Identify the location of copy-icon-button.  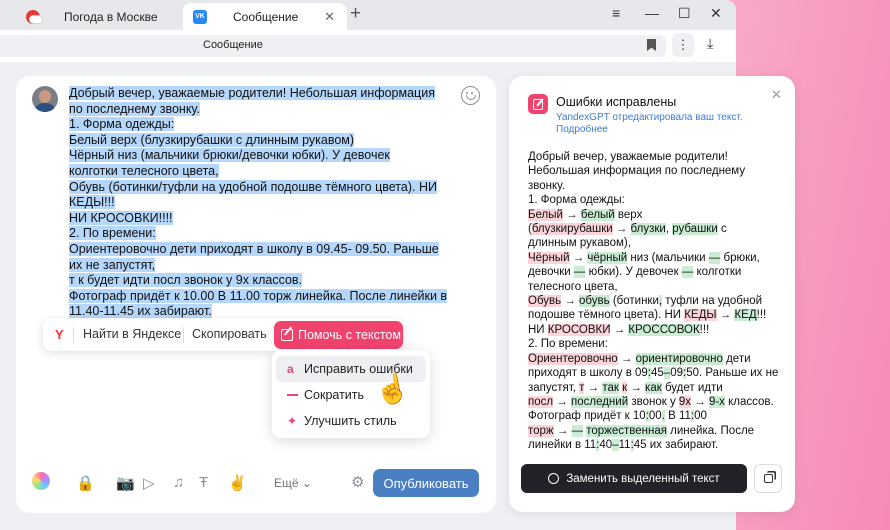
(768, 478).